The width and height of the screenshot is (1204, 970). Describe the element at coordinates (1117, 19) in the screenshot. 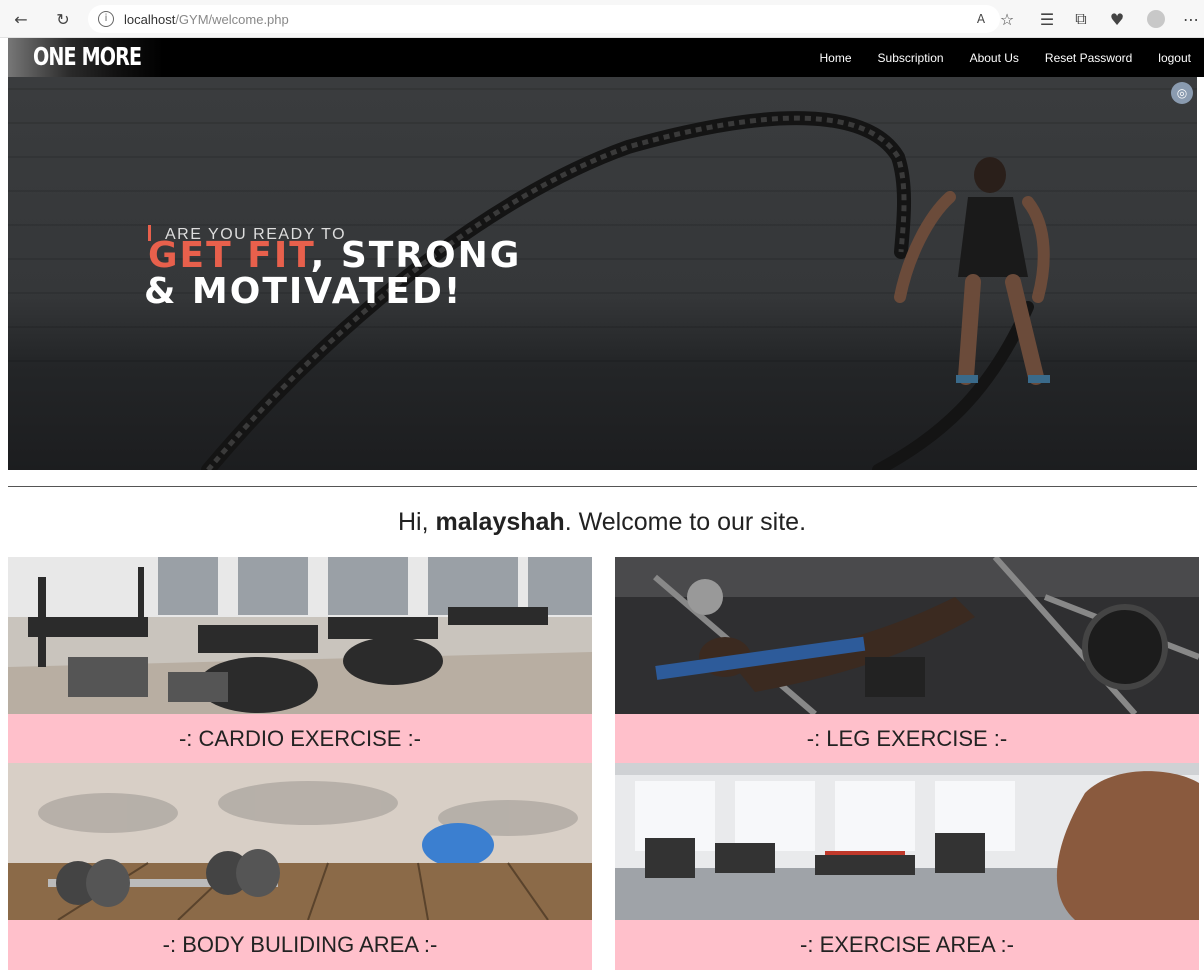

I see `health-icon: ♥` at that location.